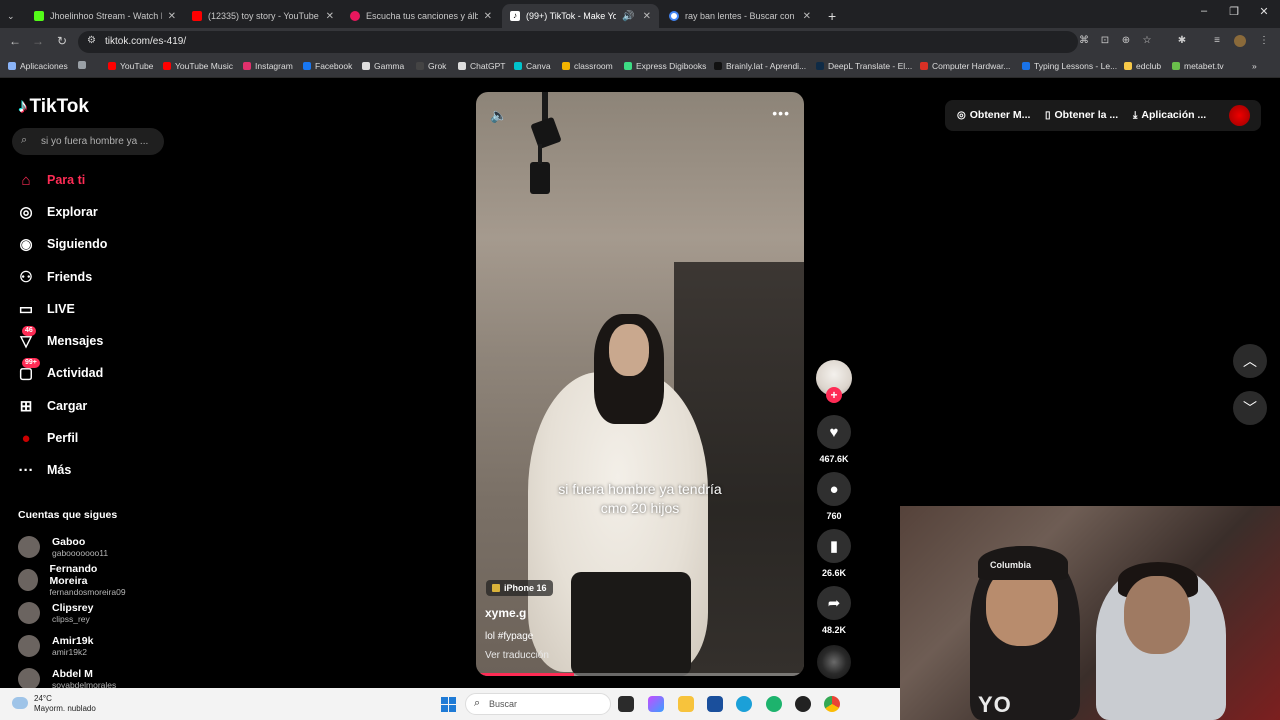 Image resolution: width=1280 pixels, height=720 pixels. I want to click on previous-video-button: ︿, so click(1250, 361).